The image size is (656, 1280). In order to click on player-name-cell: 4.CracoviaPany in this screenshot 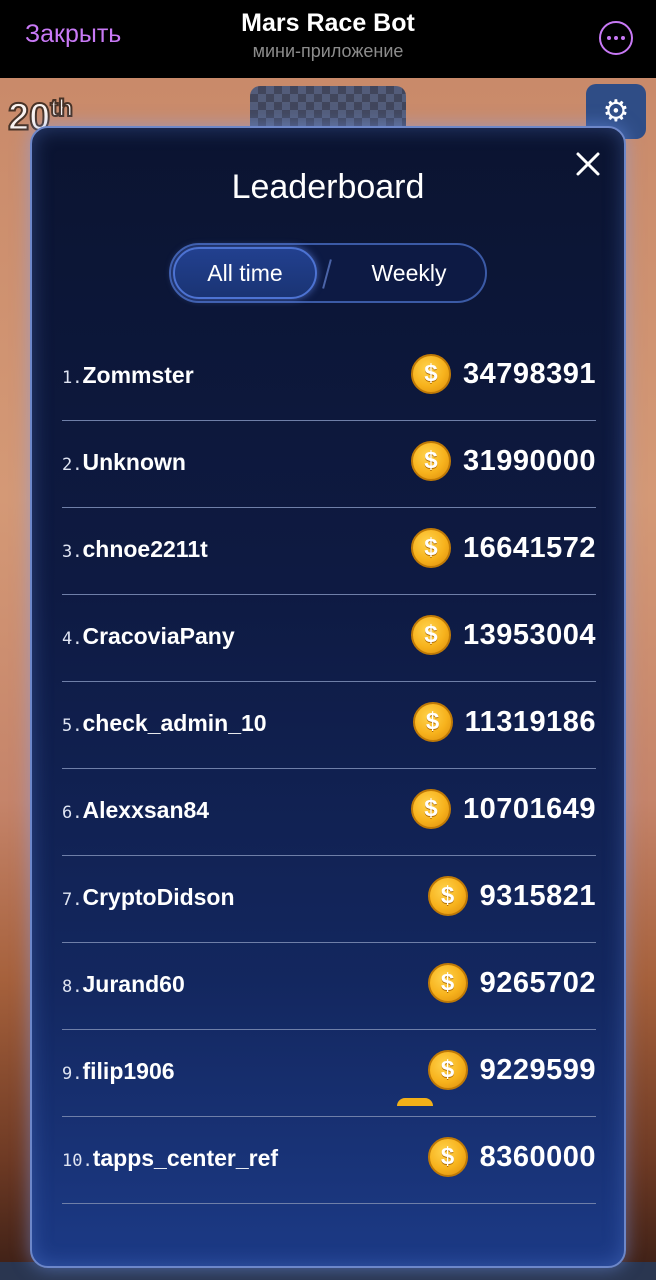, I will do `click(148, 636)`.